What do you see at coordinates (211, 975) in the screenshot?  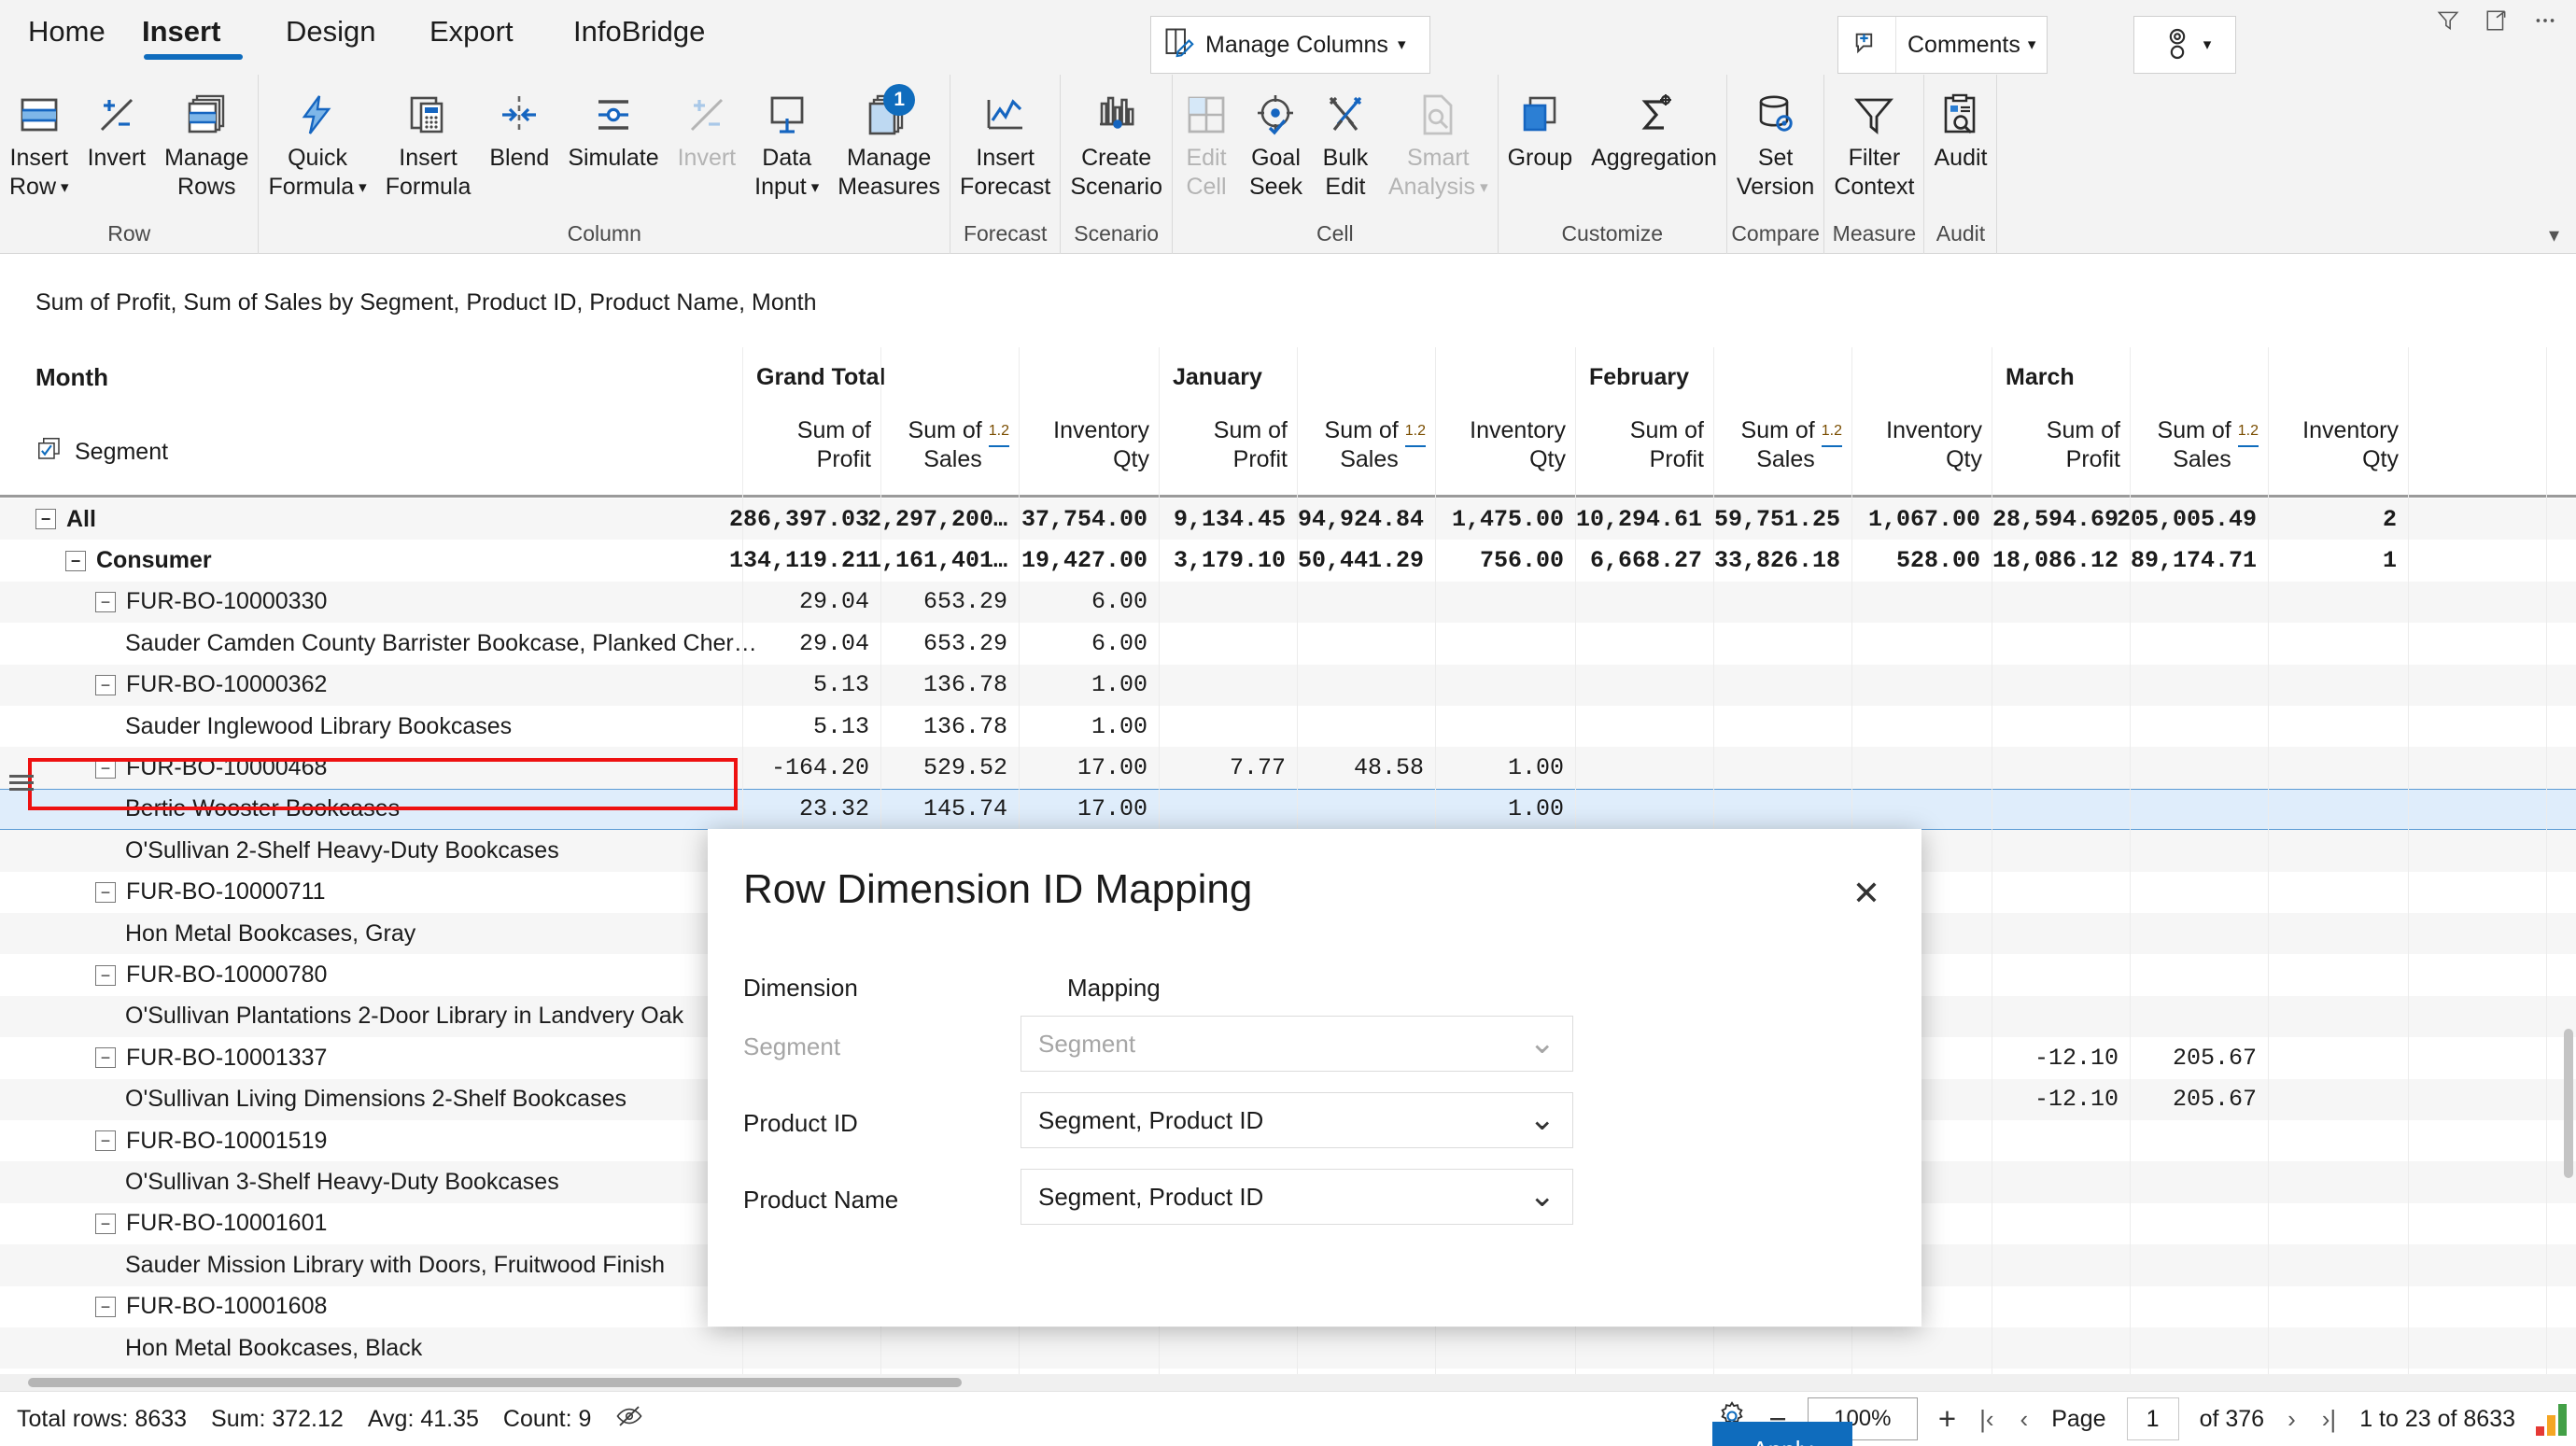 I see `row-label-cell: − FUR-BO-10000780` at bounding box center [211, 975].